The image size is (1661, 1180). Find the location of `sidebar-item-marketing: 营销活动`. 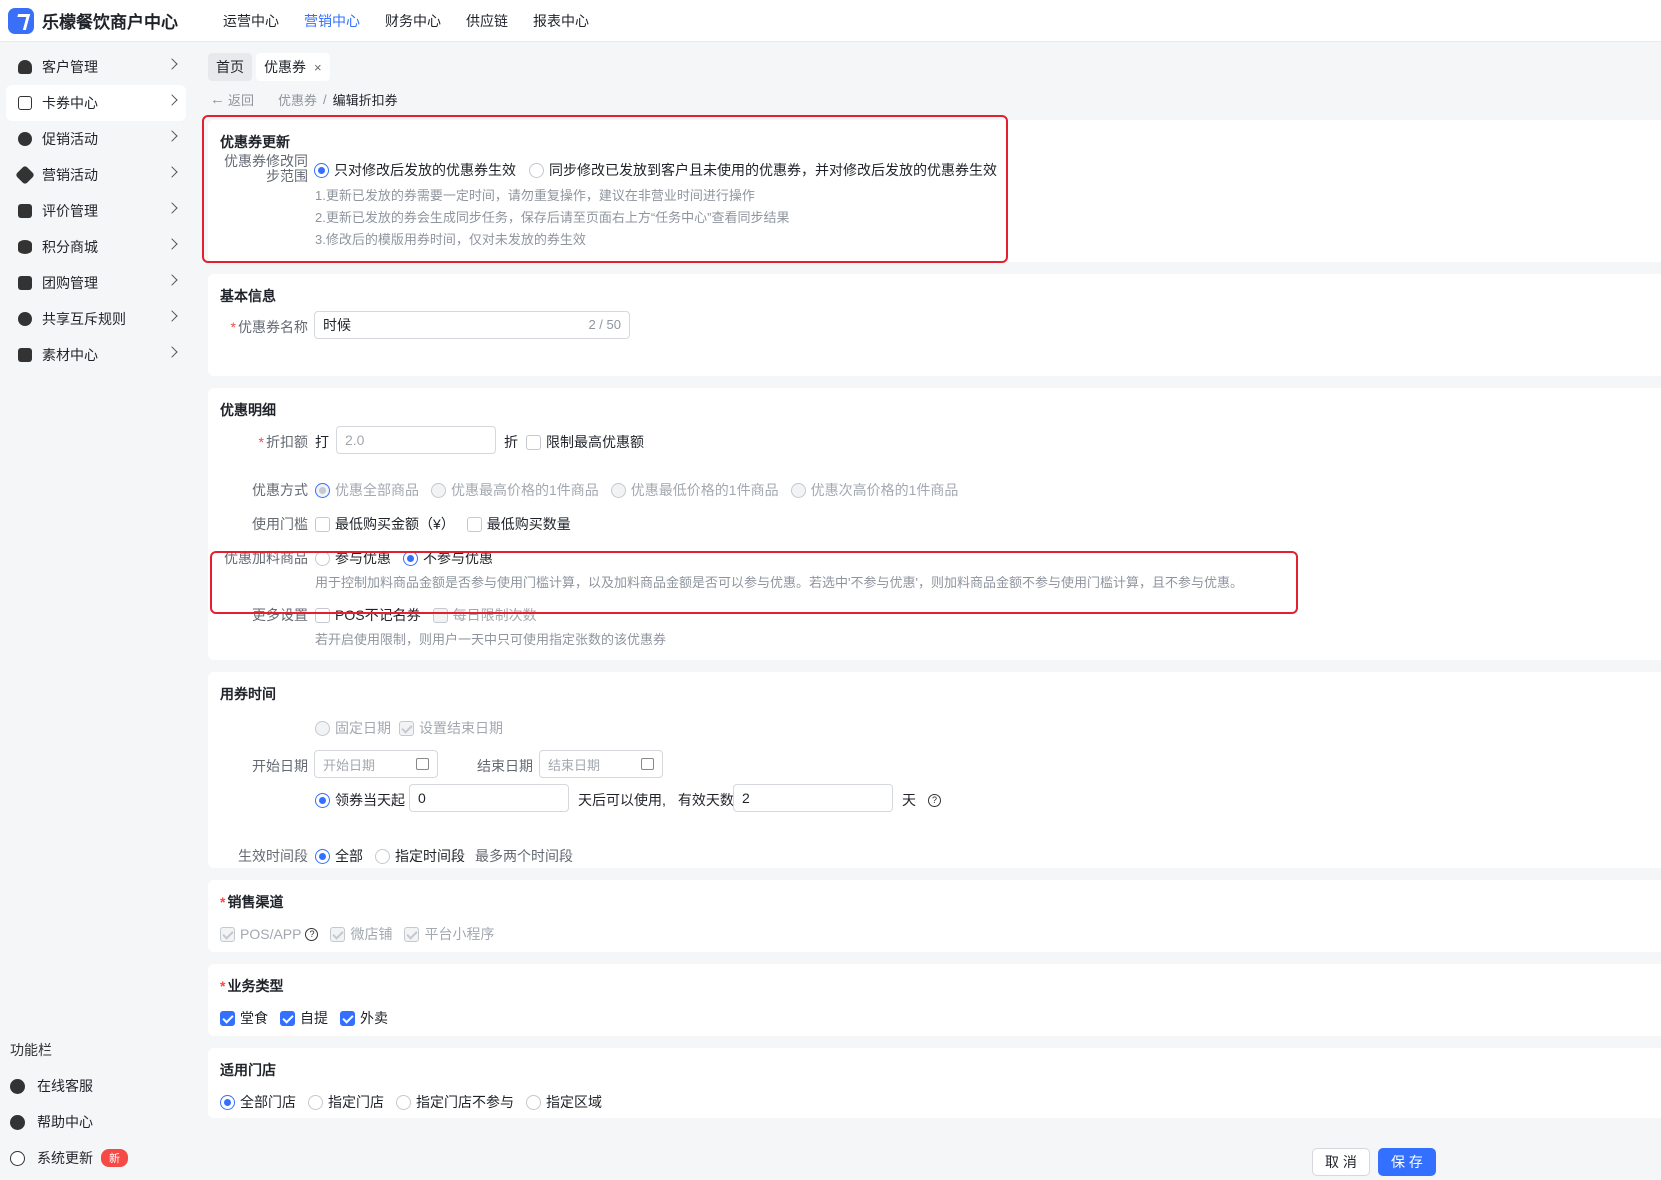

sidebar-item-marketing: 营销活动 is located at coordinates (96, 175).